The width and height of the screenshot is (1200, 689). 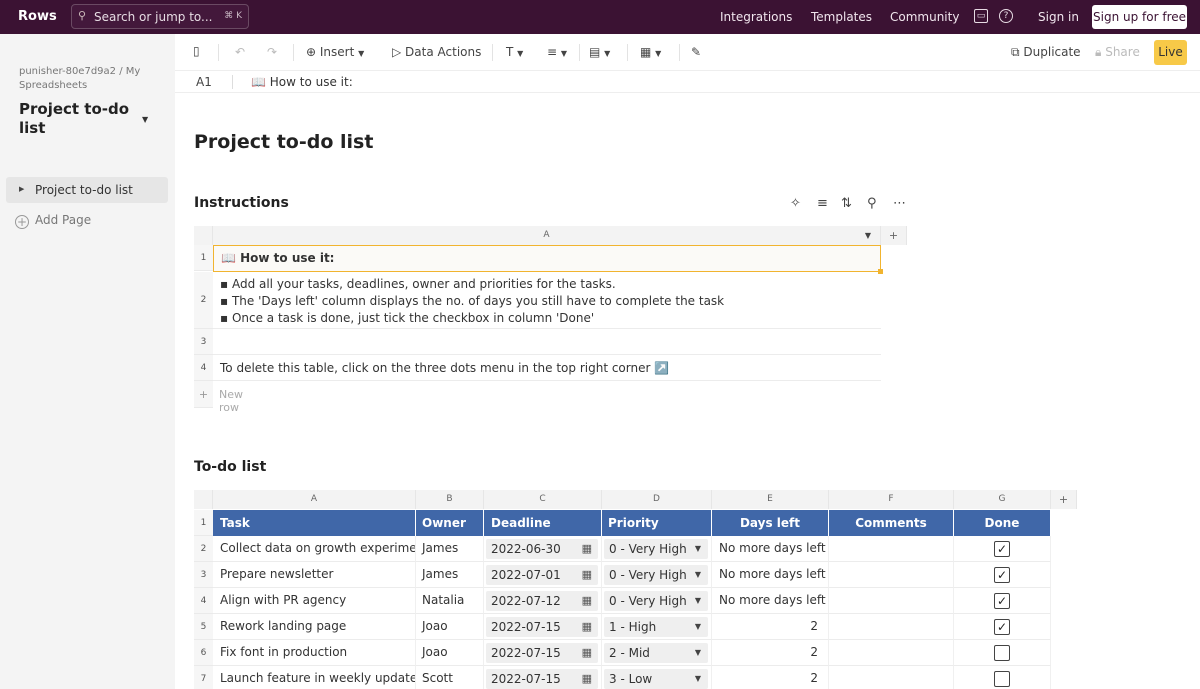 I want to click on header-deadline: Deadline, so click(x=543, y=523).